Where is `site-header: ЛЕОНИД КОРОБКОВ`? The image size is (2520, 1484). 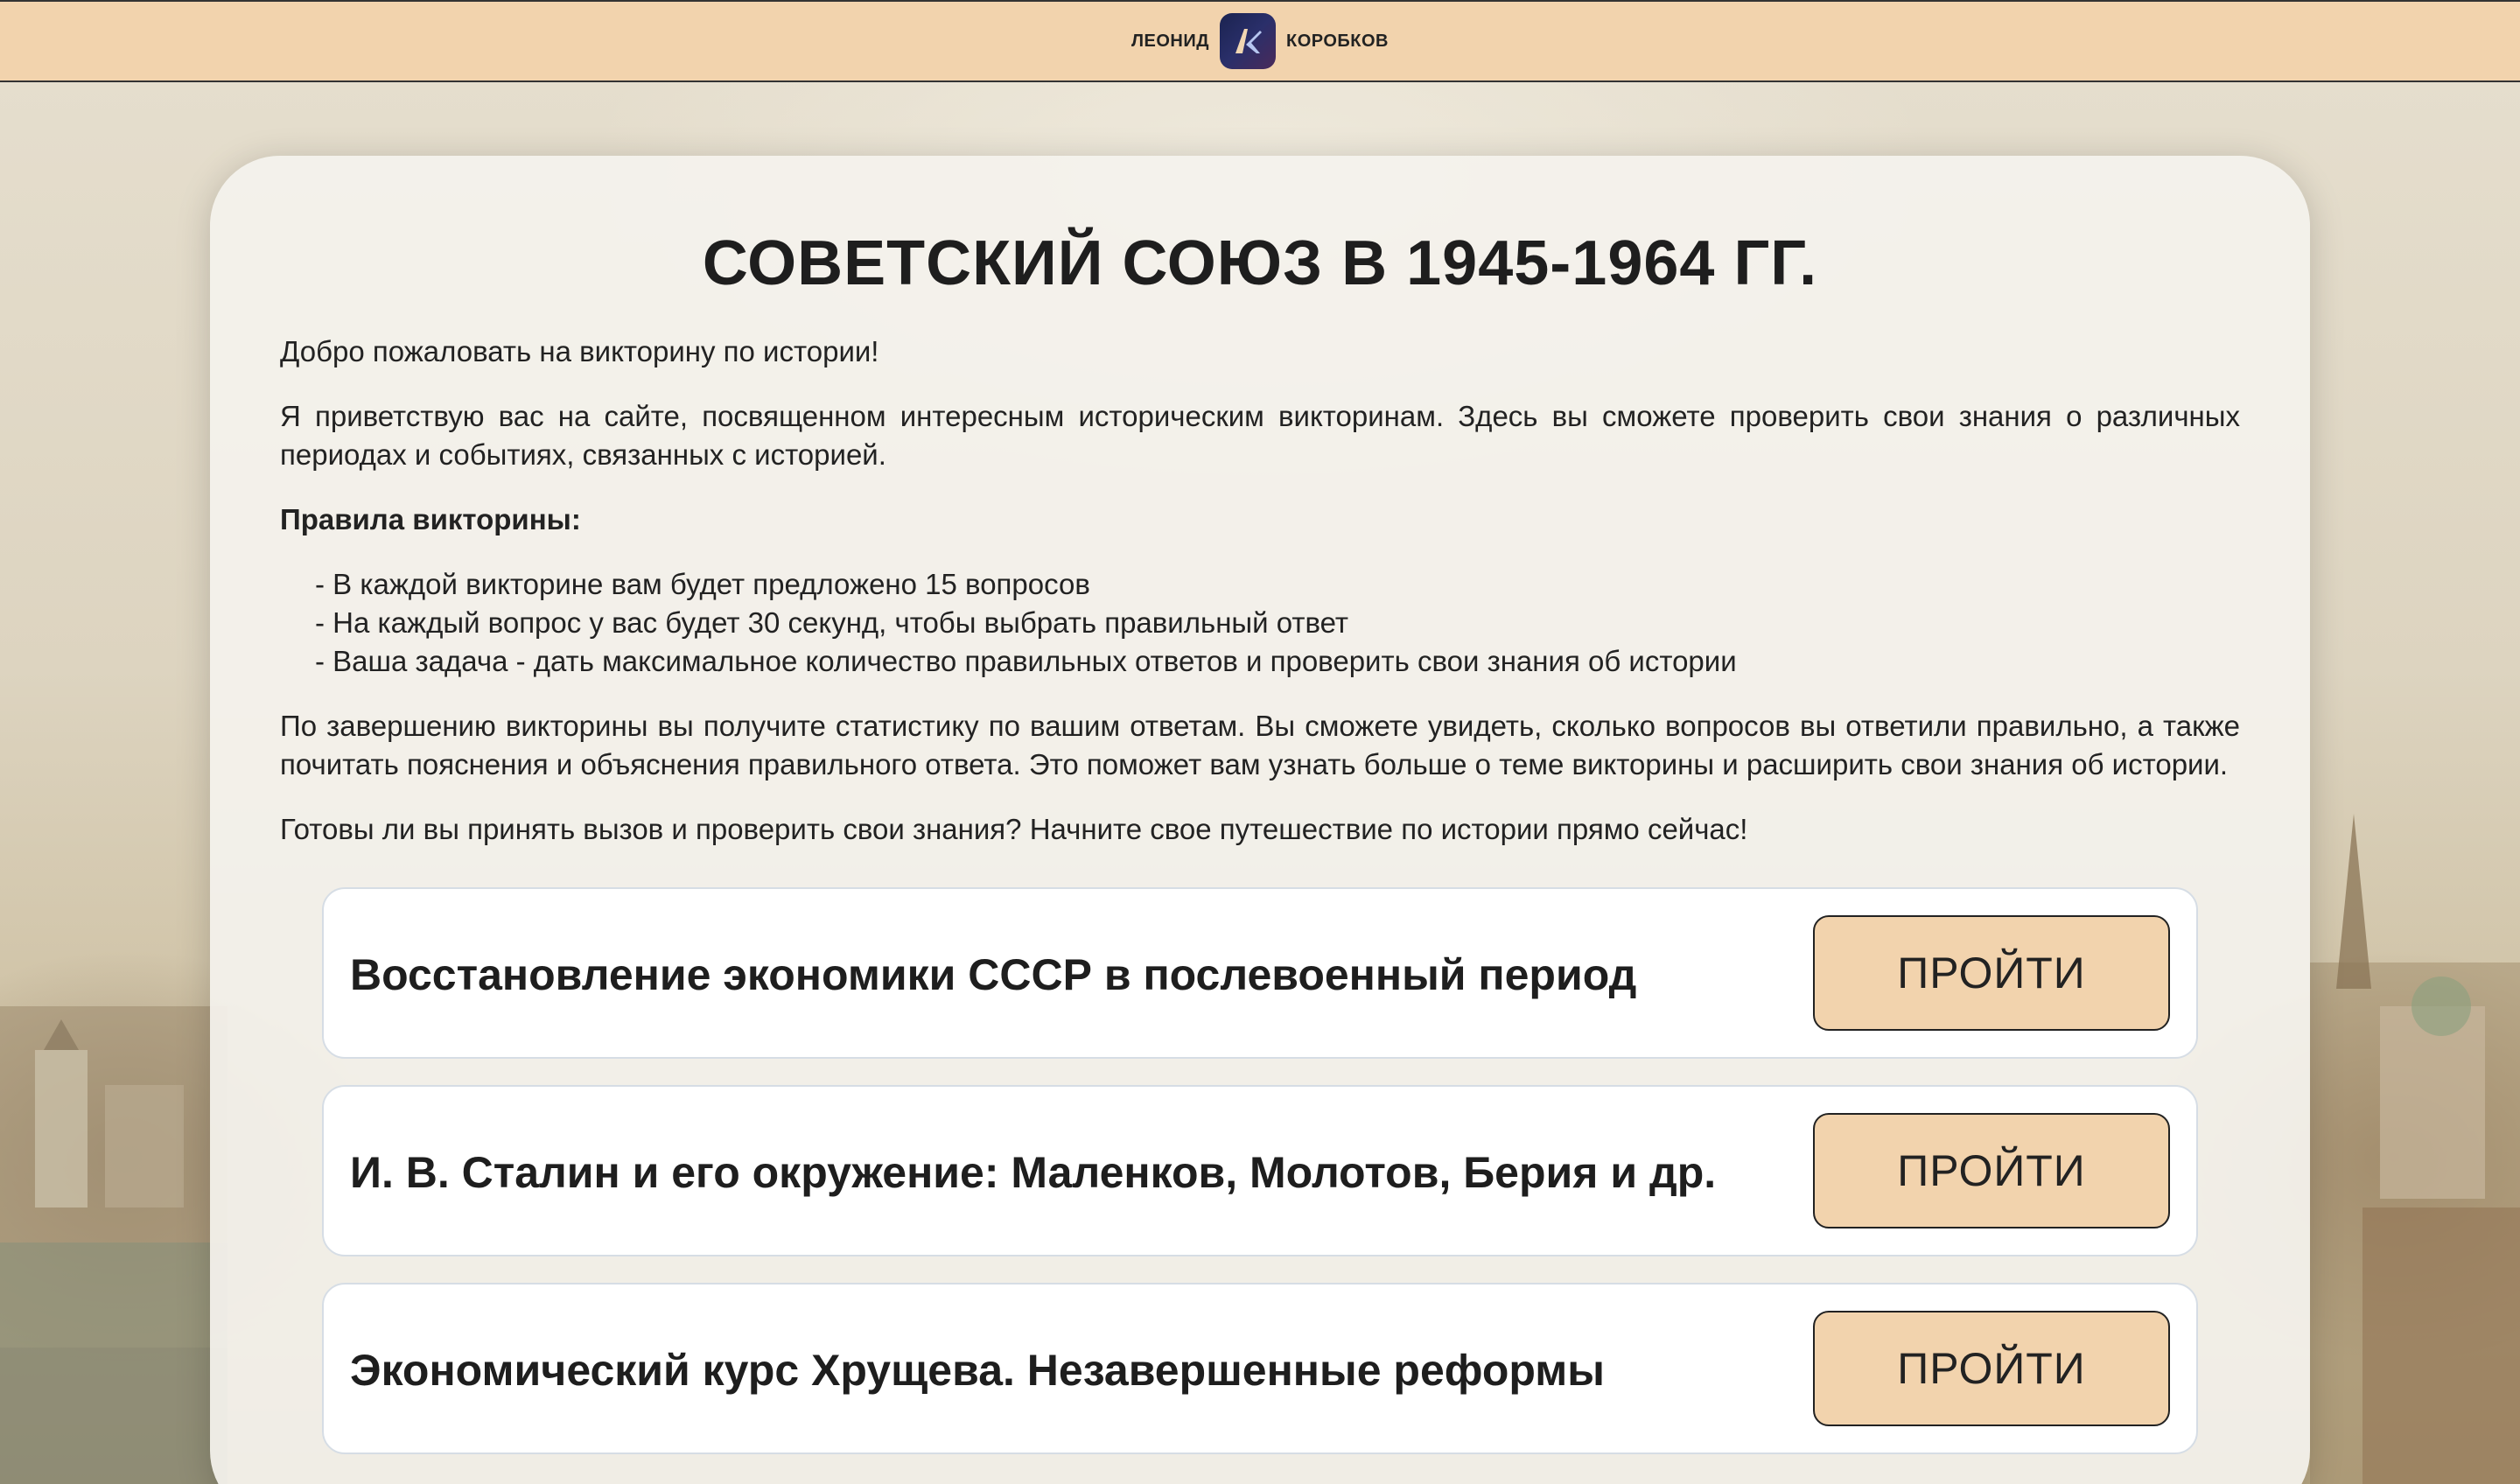 site-header: ЛЕОНИД КОРОБКОВ is located at coordinates (1260, 41).